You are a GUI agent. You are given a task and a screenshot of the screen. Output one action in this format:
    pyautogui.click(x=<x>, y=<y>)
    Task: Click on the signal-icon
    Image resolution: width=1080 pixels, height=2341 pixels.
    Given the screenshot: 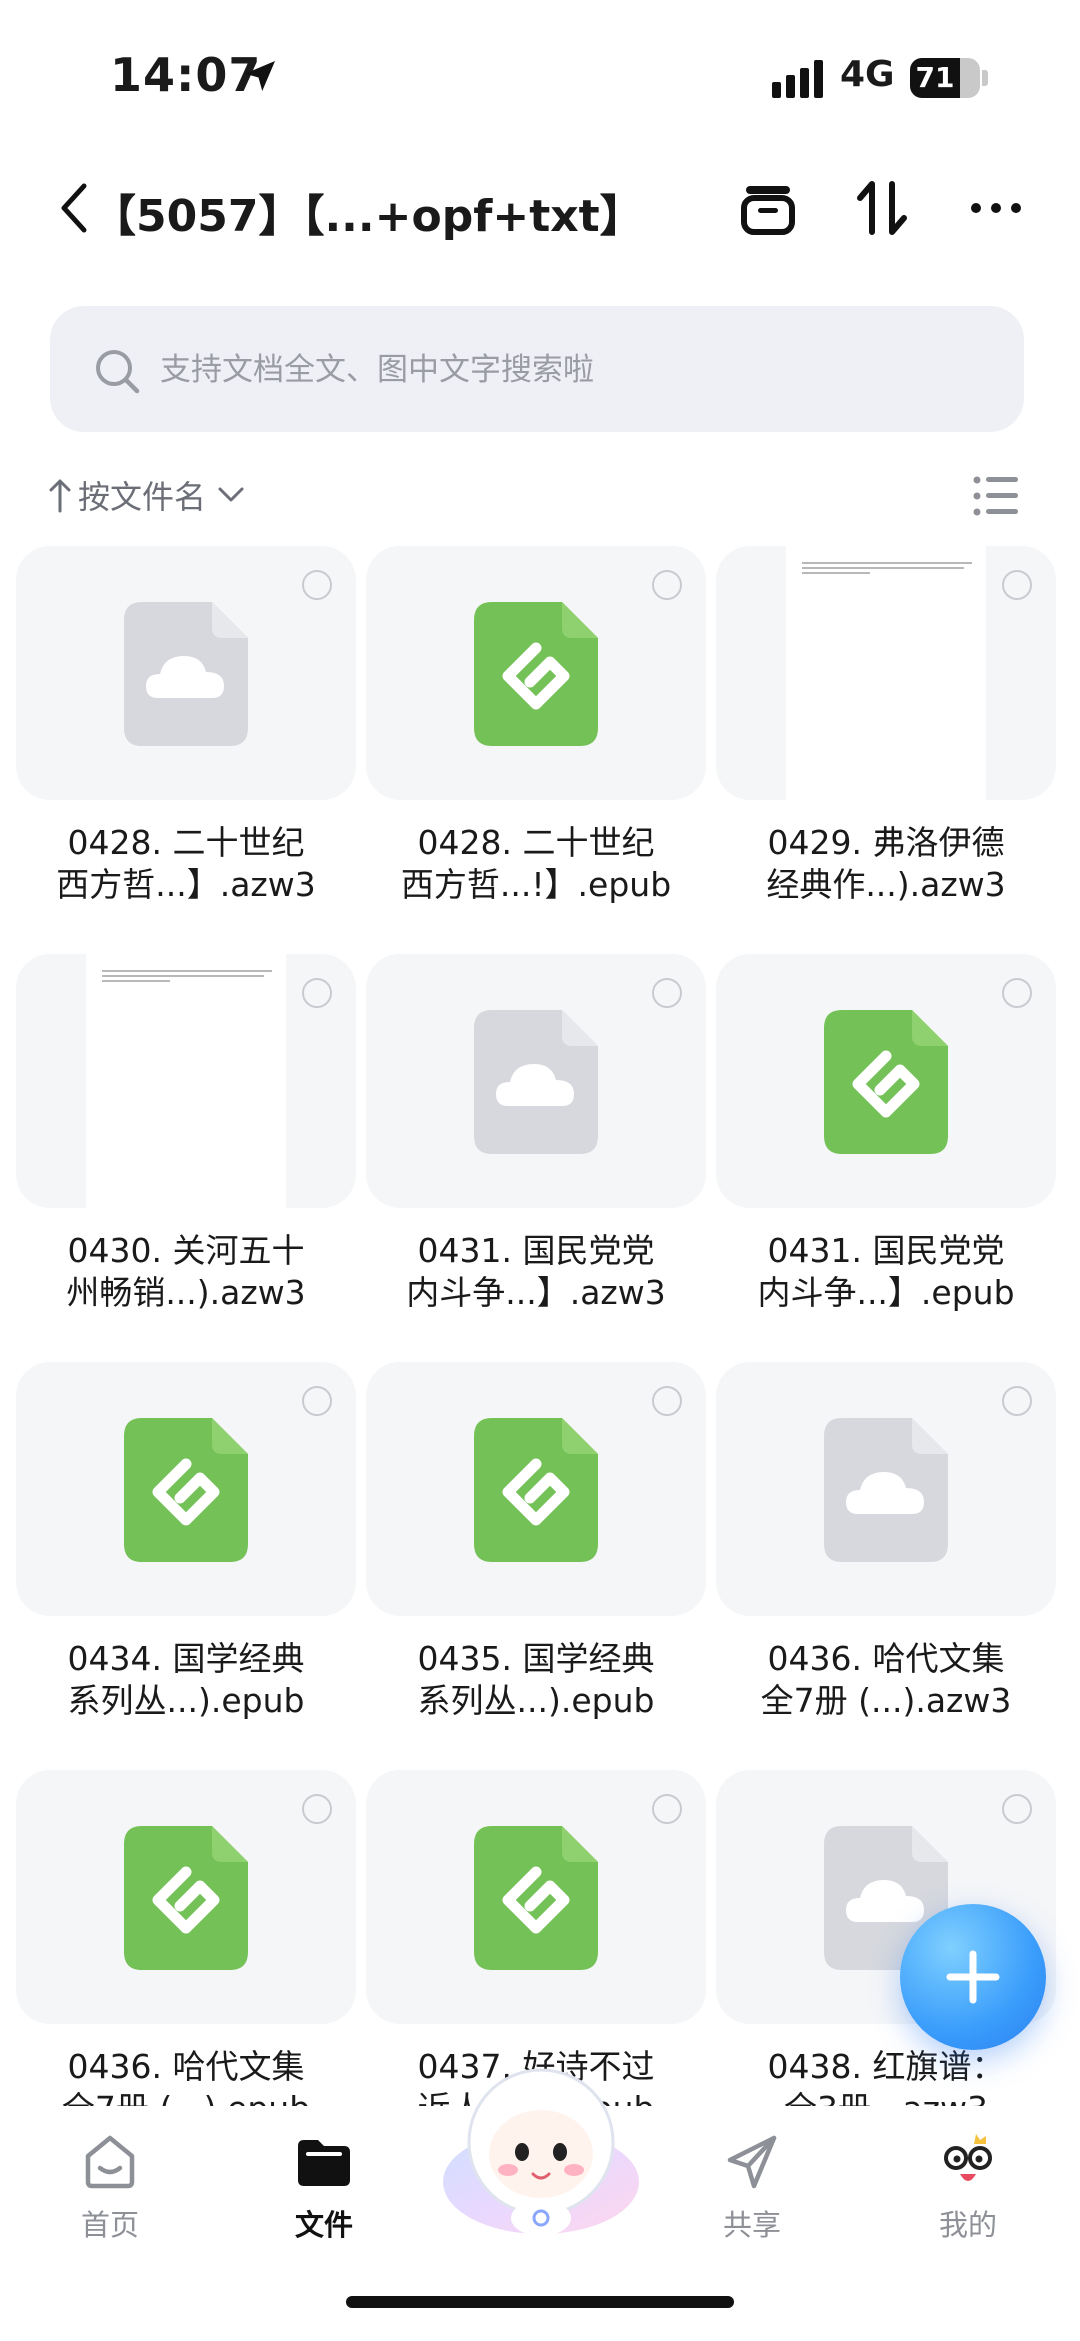 What is the action you would take?
    pyautogui.click(x=797, y=79)
    